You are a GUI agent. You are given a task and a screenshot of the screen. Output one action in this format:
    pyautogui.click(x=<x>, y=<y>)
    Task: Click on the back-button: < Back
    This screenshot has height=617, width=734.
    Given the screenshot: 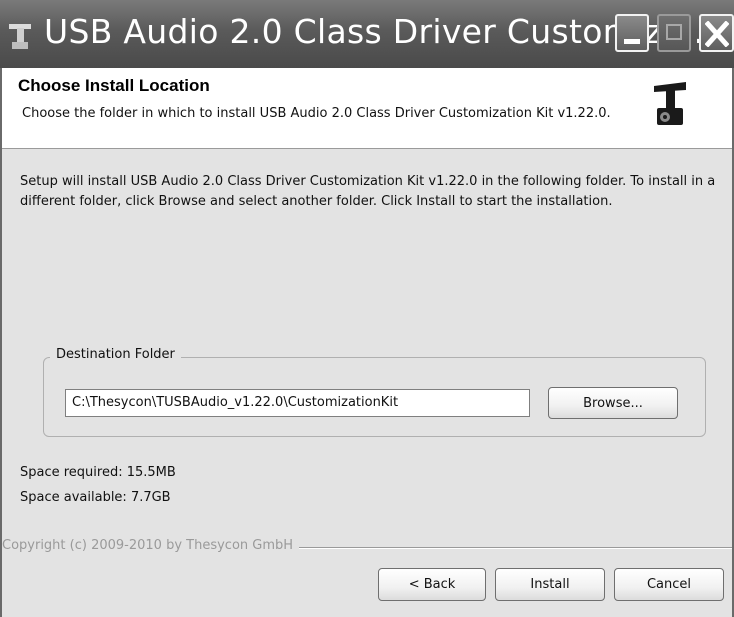 What is the action you would take?
    pyautogui.click(x=432, y=584)
    